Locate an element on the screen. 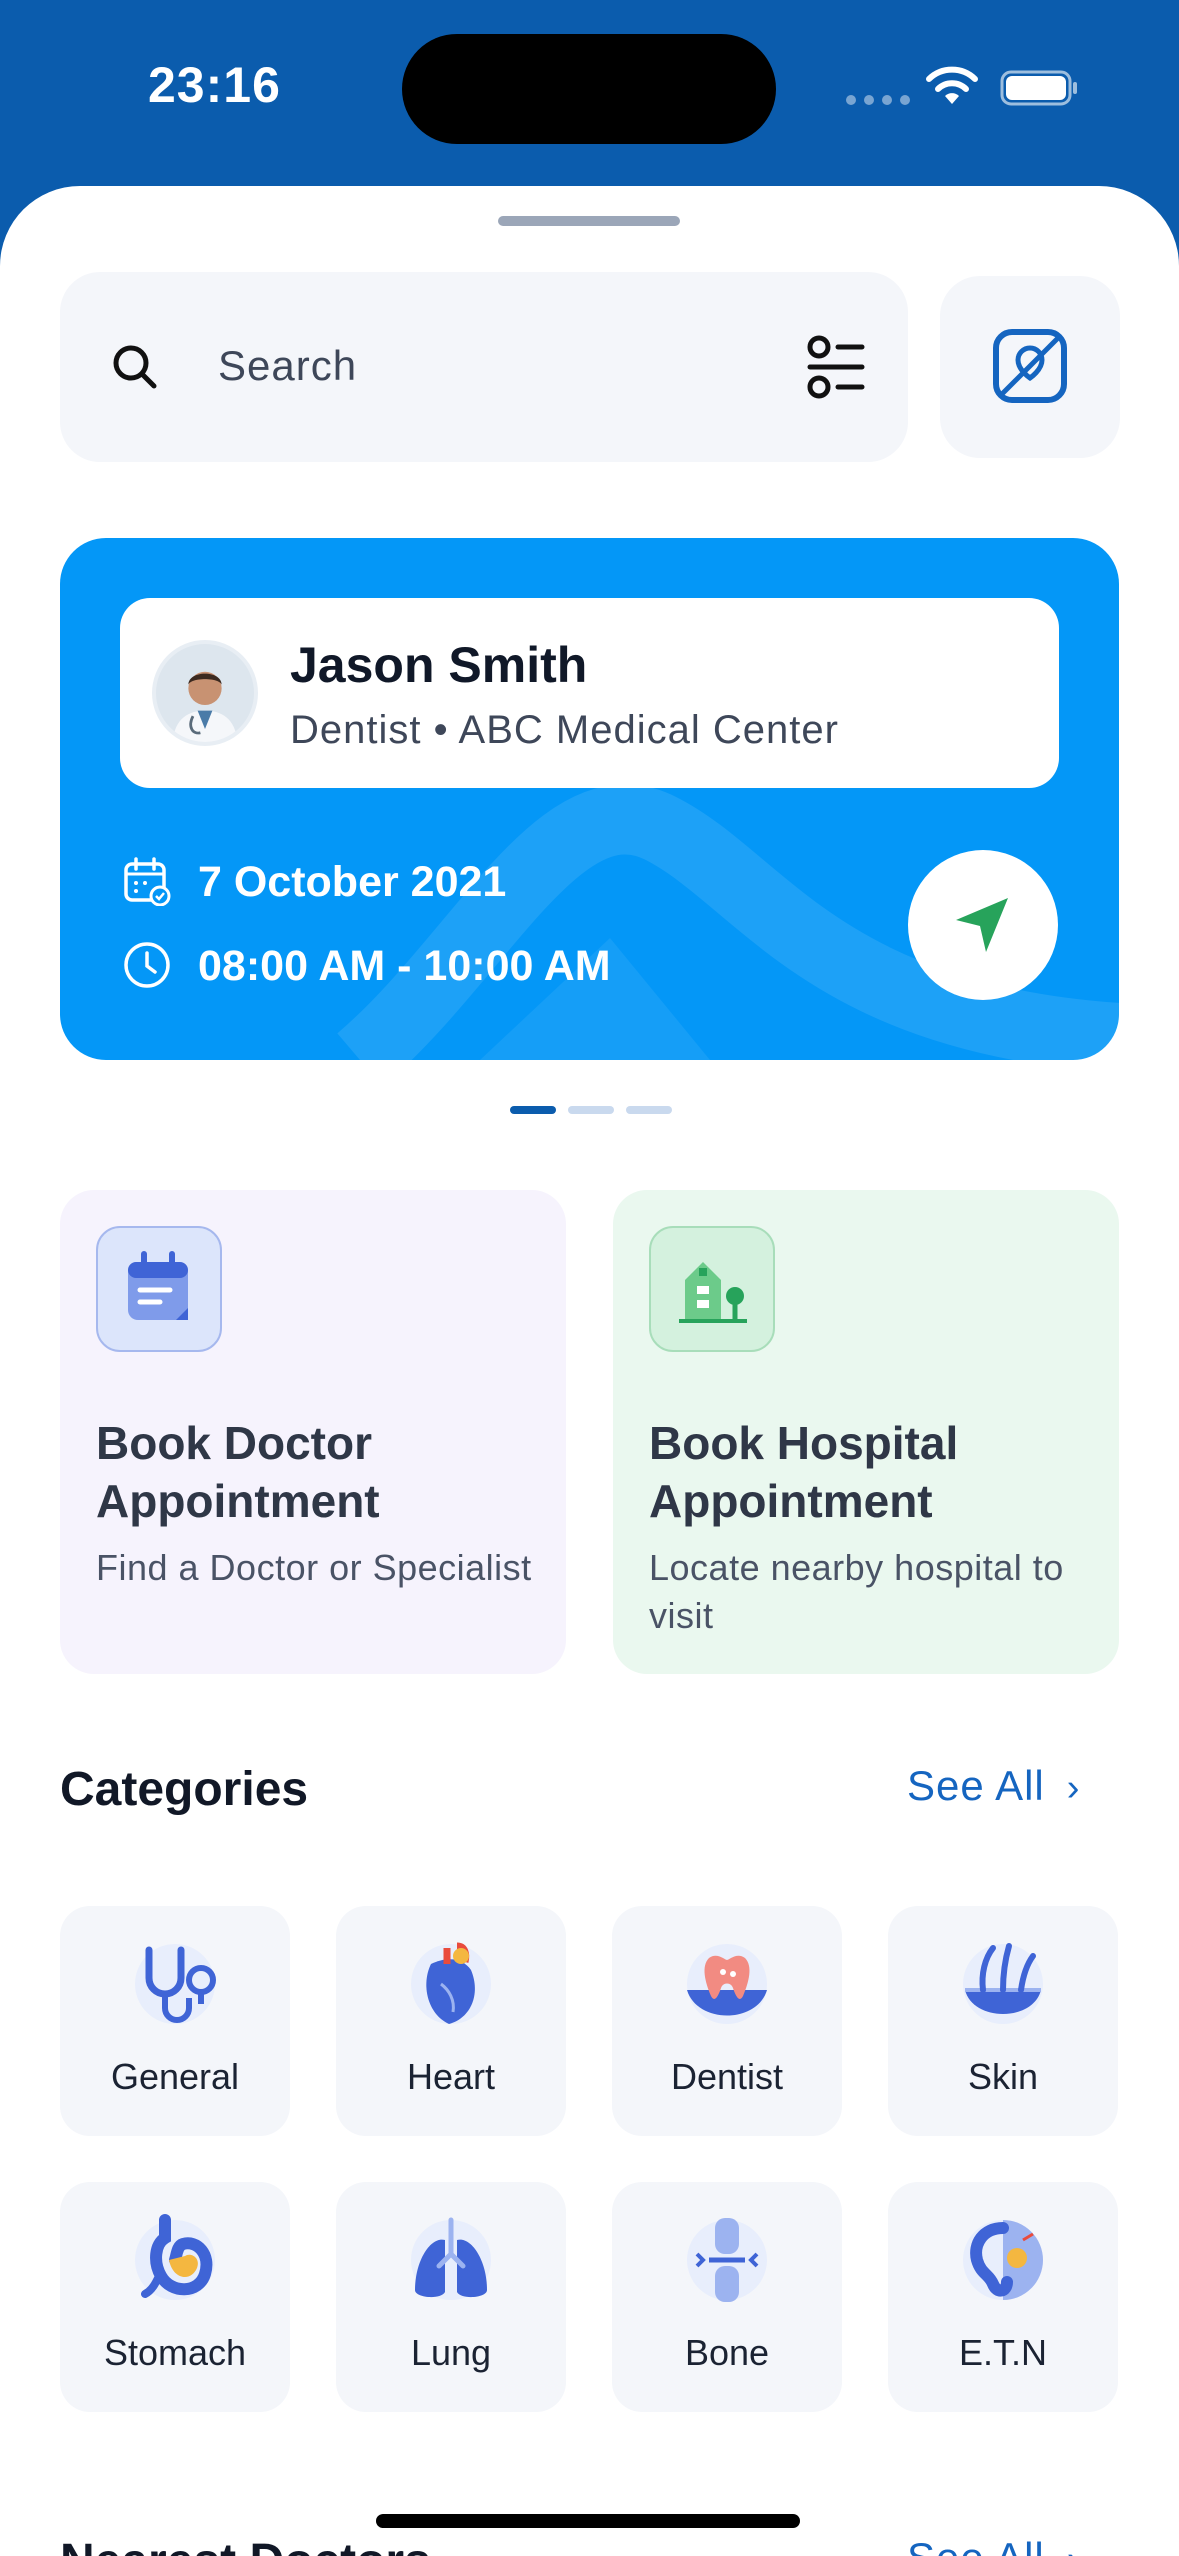 The image size is (1179, 2556). sheet-grabber is located at coordinates (589, 221).